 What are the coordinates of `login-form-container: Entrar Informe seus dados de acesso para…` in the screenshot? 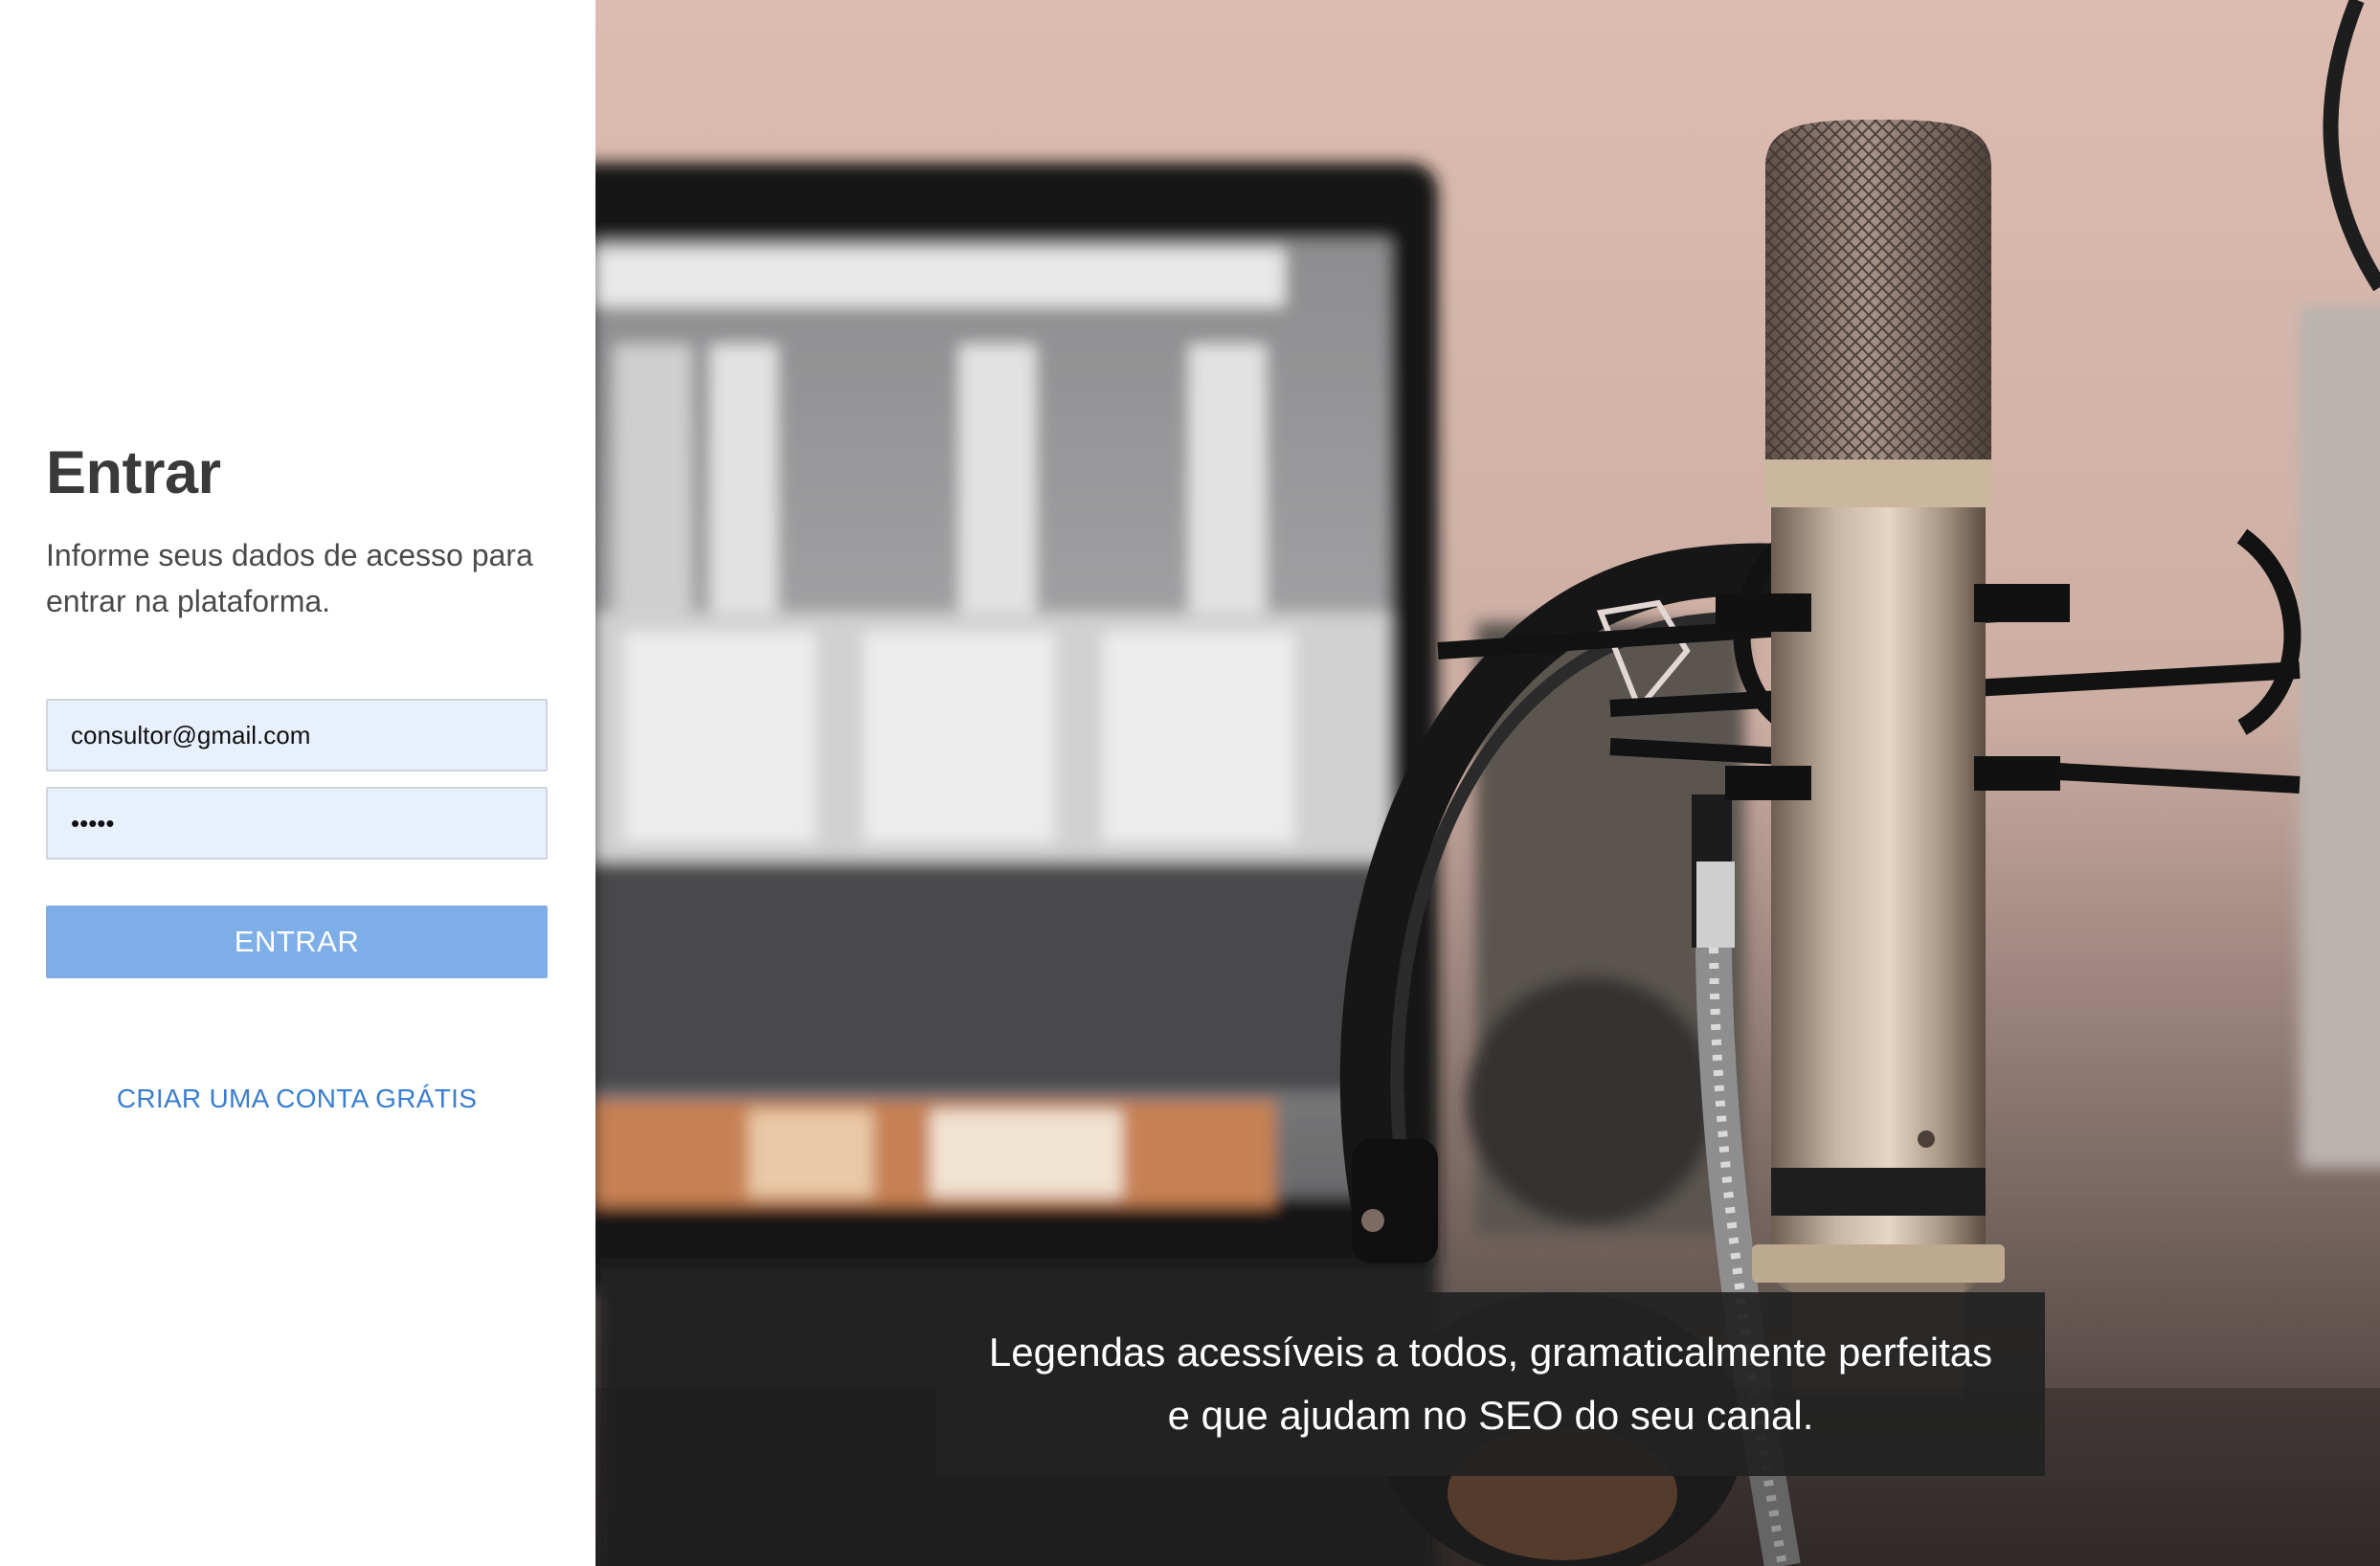 It's located at (297, 775).